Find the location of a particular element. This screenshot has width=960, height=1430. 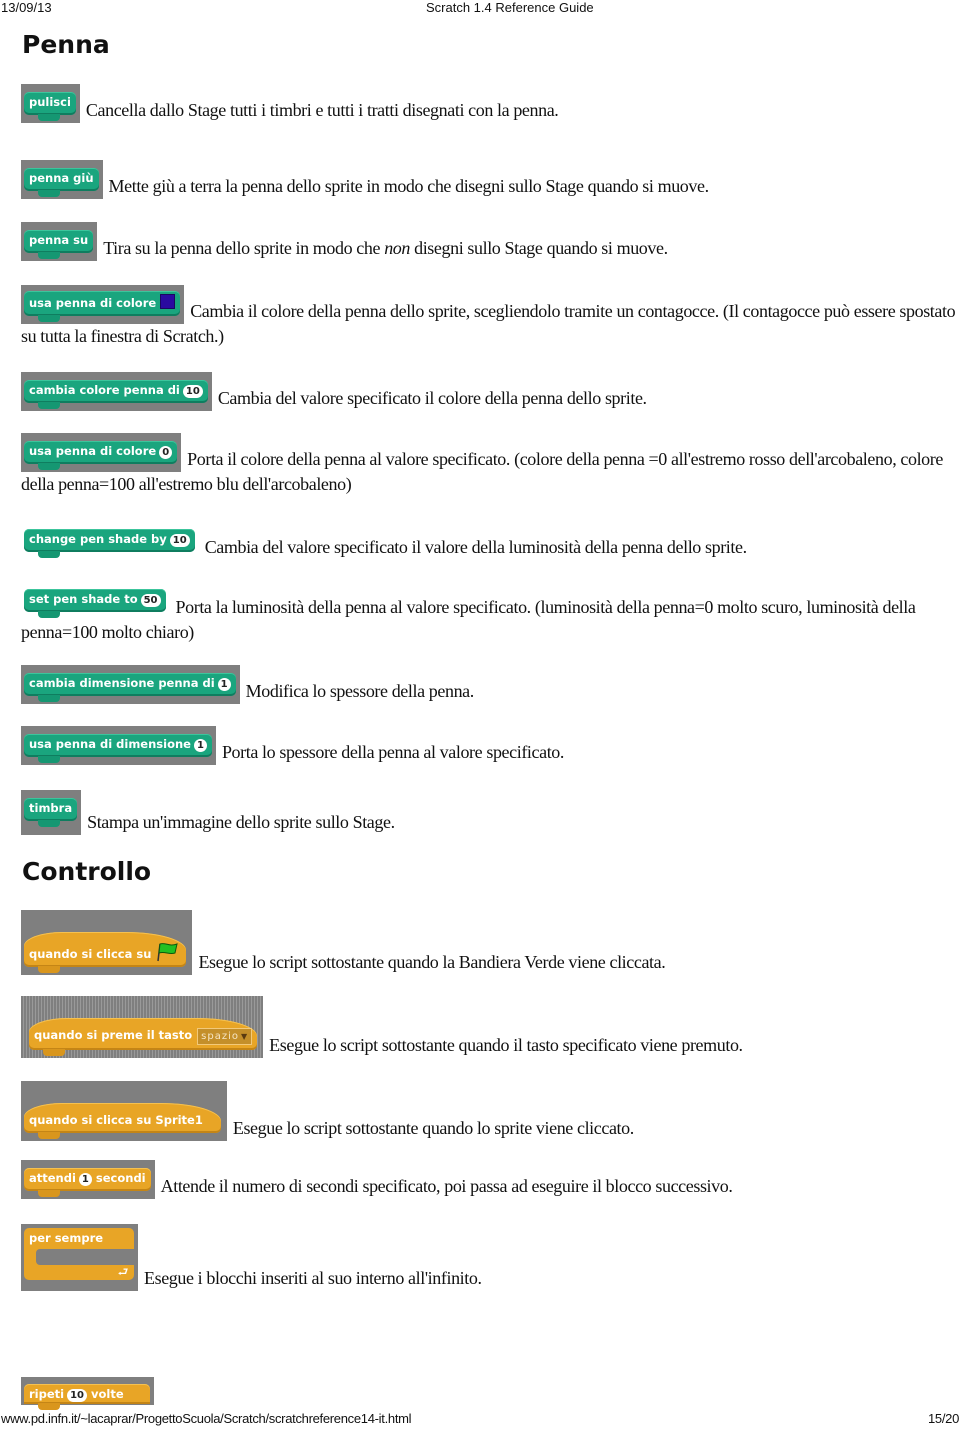

scratch-block-attendi-secondi: attendi 1 secondi is located at coordinates (87, 1182).